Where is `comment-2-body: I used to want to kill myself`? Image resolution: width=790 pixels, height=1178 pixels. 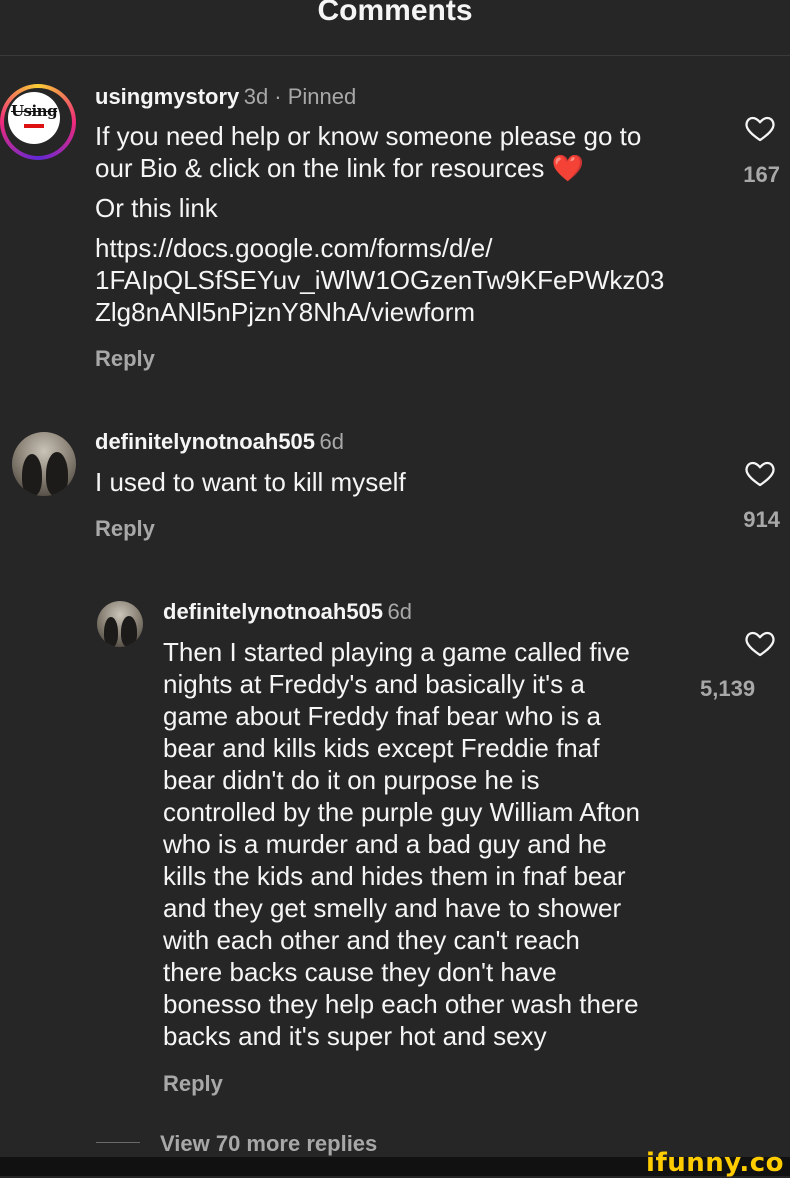
comment-2-body: I used to want to kill myself is located at coordinates (250, 482).